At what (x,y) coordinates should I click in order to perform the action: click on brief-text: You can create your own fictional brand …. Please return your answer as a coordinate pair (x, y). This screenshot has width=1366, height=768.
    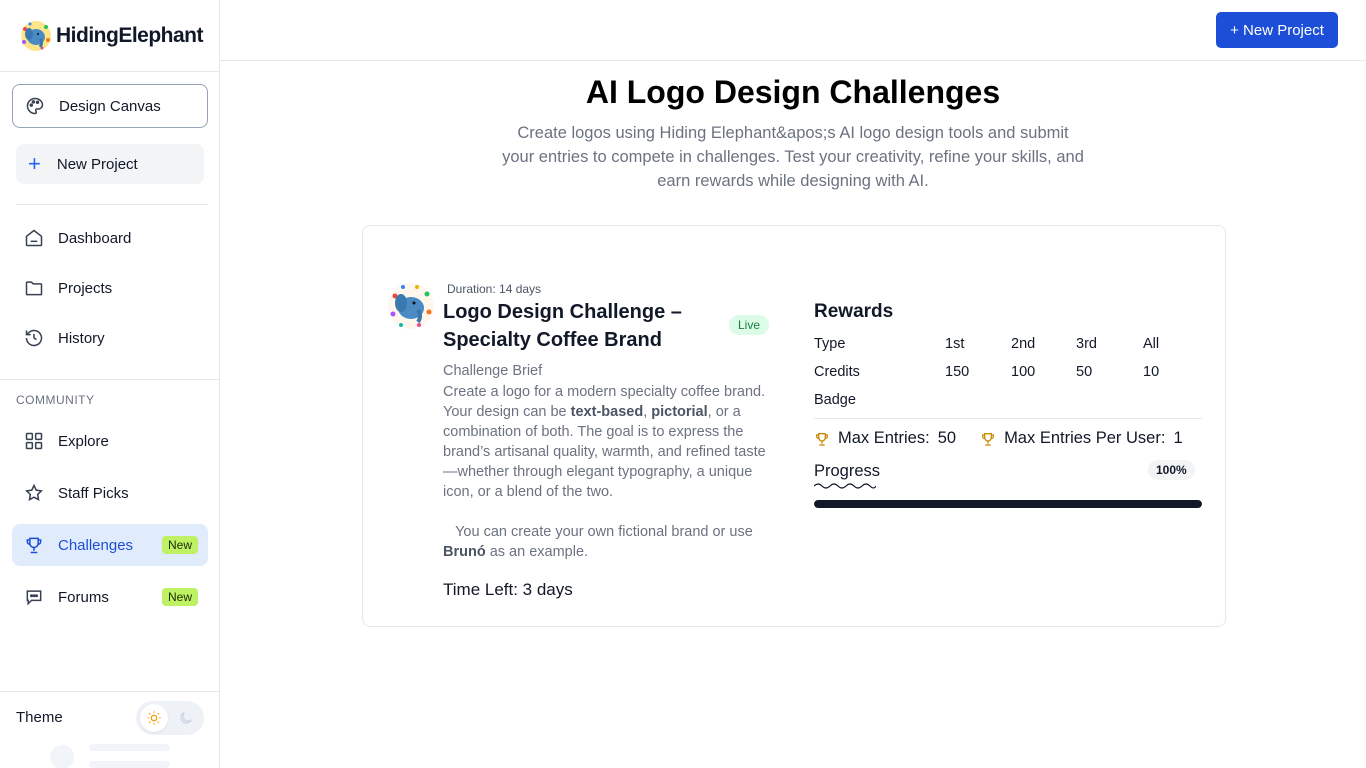
    Looking at the image, I should click on (604, 532).